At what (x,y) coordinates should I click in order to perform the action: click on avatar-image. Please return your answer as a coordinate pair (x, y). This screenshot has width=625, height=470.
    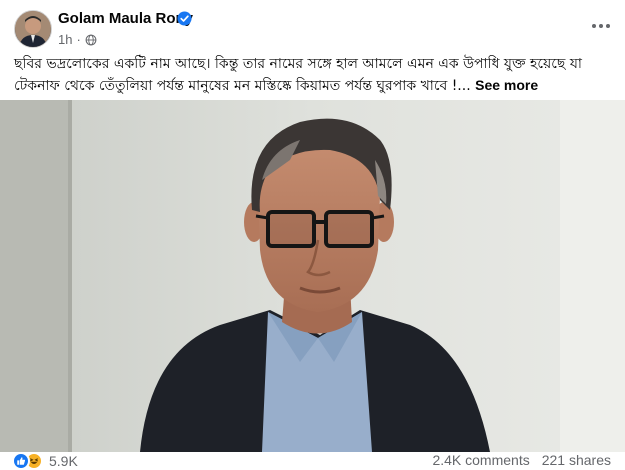
    Looking at the image, I should click on (33, 29).